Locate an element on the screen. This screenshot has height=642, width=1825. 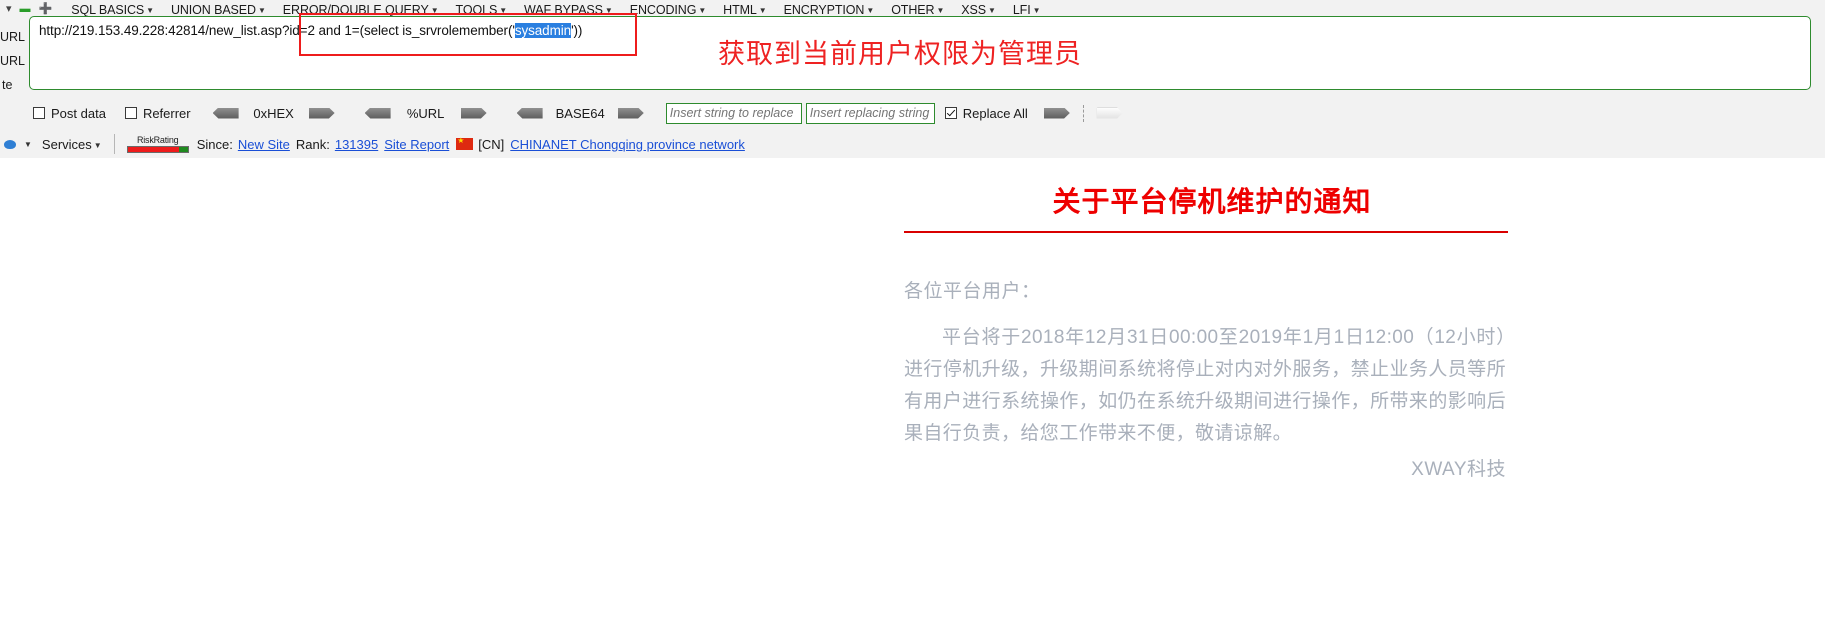
menu-label: HTML is located at coordinates (740, 9).